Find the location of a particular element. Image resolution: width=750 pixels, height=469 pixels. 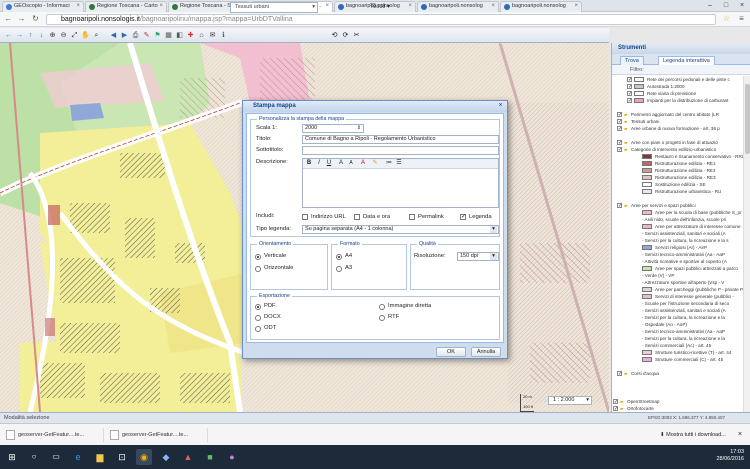

browser-tab: GEOscopio - Informaci × is located at coordinates (43, 6).